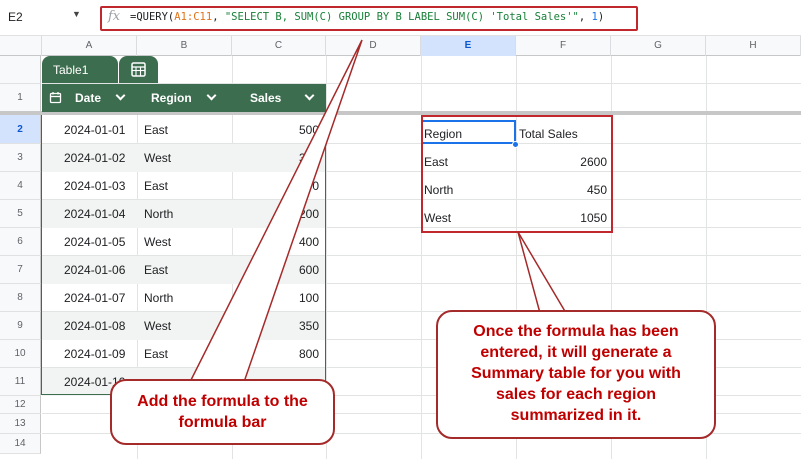 This screenshot has height=459, width=801. Describe the element at coordinates (222, 412) in the screenshot. I see `formula-callout: Add the formula to the formula bar` at that location.